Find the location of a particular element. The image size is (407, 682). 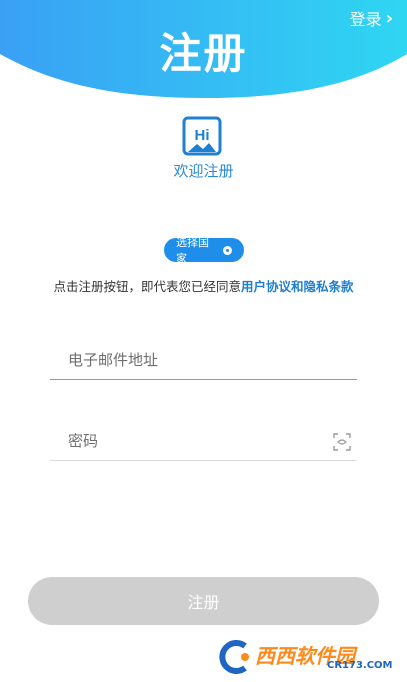

select-country-label: 选择国家 is located at coordinates (192, 250).